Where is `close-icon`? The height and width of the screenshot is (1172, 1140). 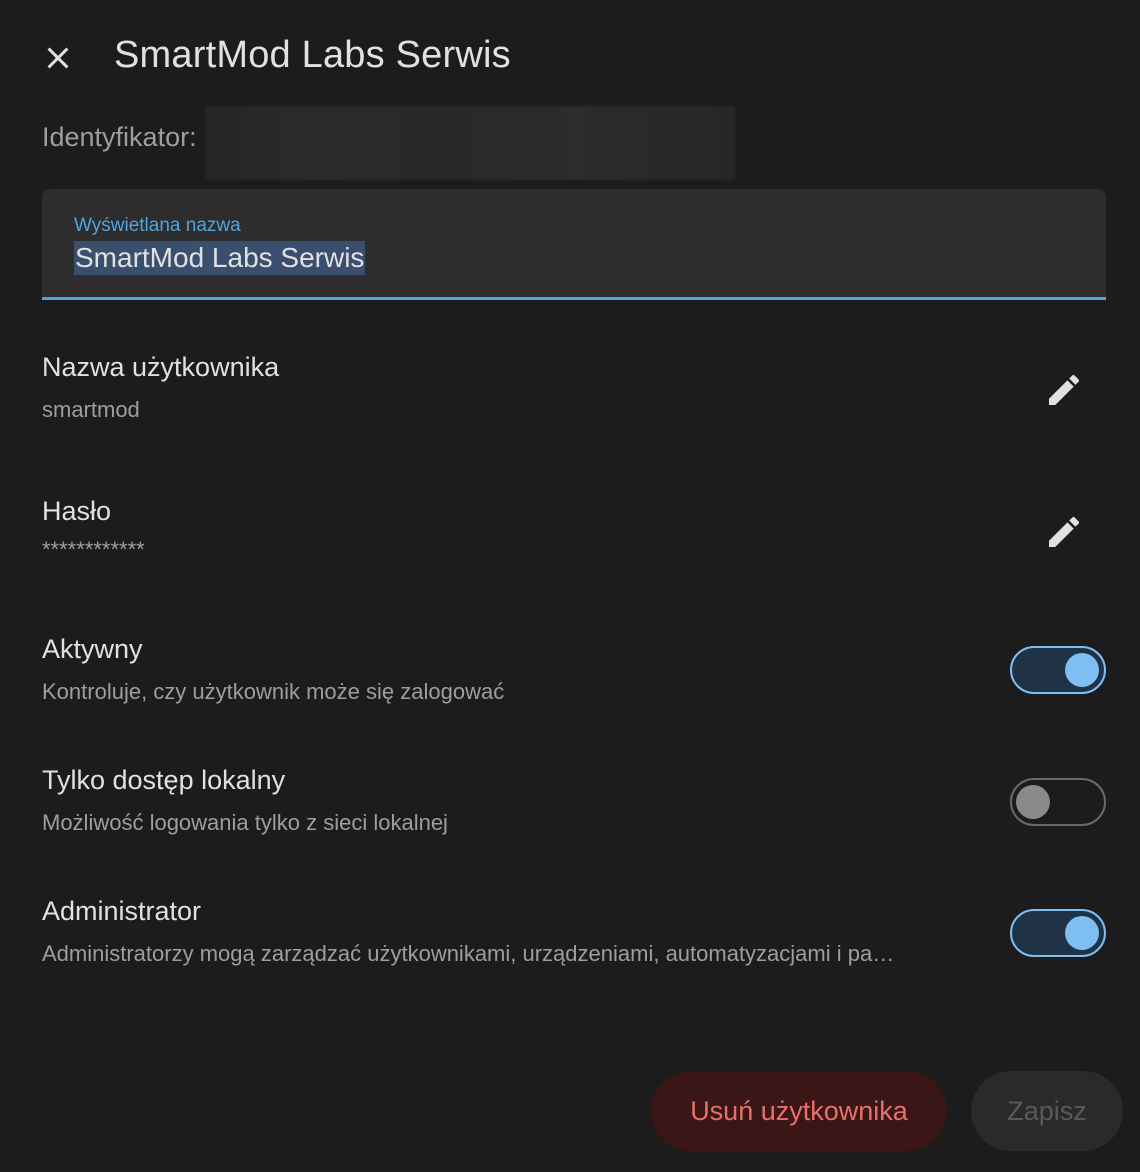 close-icon is located at coordinates (58, 58).